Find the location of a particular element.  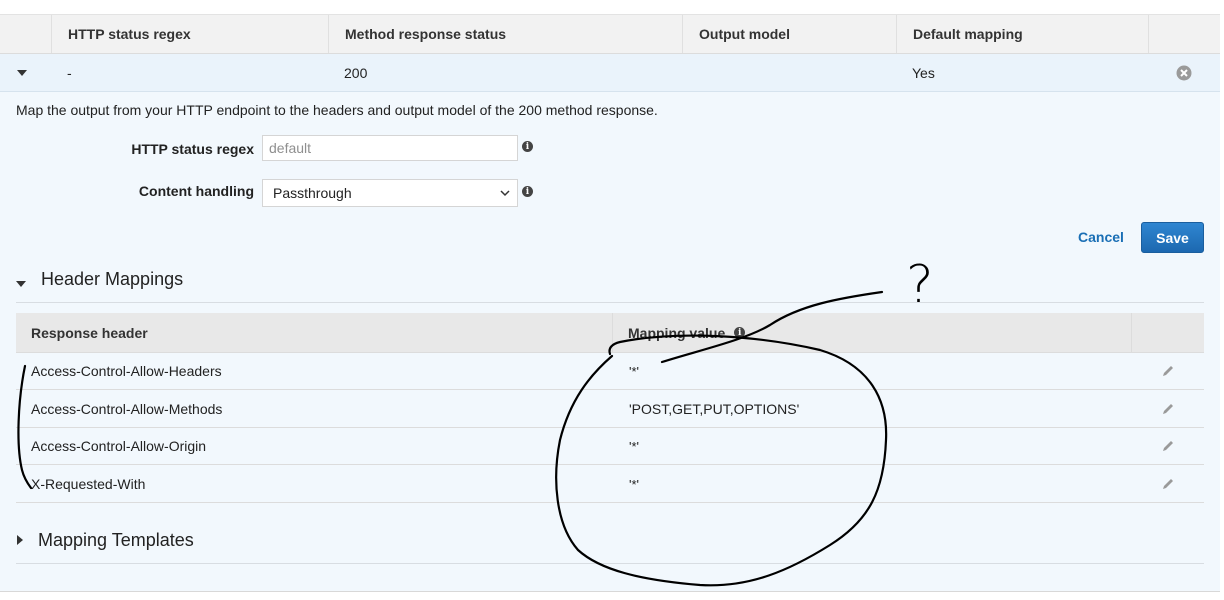

actions-column-header is located at coordinates (1184, 34).